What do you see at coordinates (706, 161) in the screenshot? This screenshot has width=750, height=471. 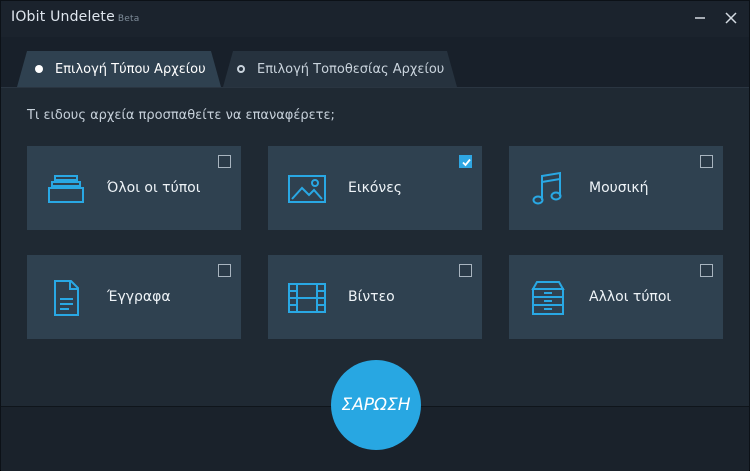 I see `checkbox-music` at bounding box center [706, 161].